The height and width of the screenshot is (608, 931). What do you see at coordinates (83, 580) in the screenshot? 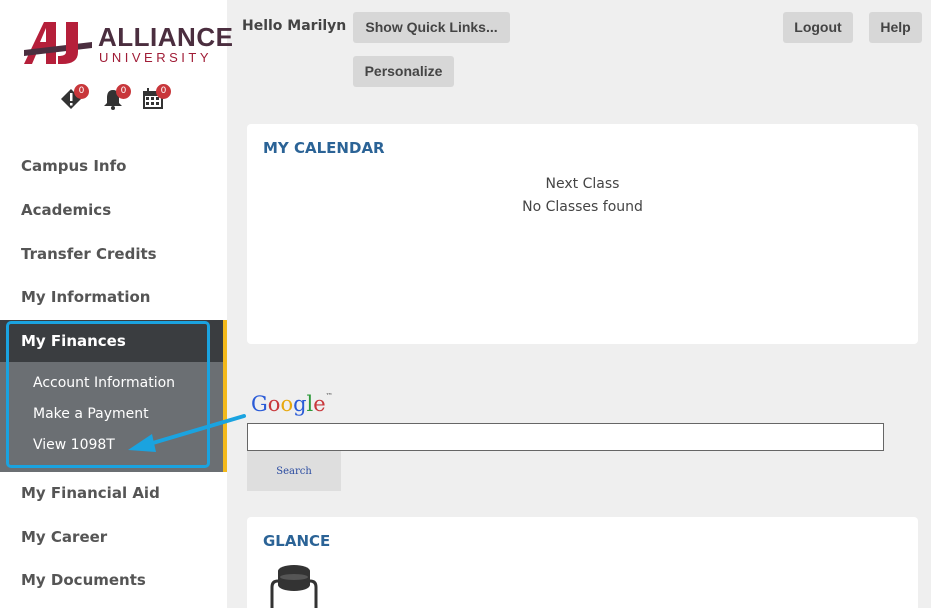
I see `nav-my-documents: My Documents` at bounding box center [83, 580].